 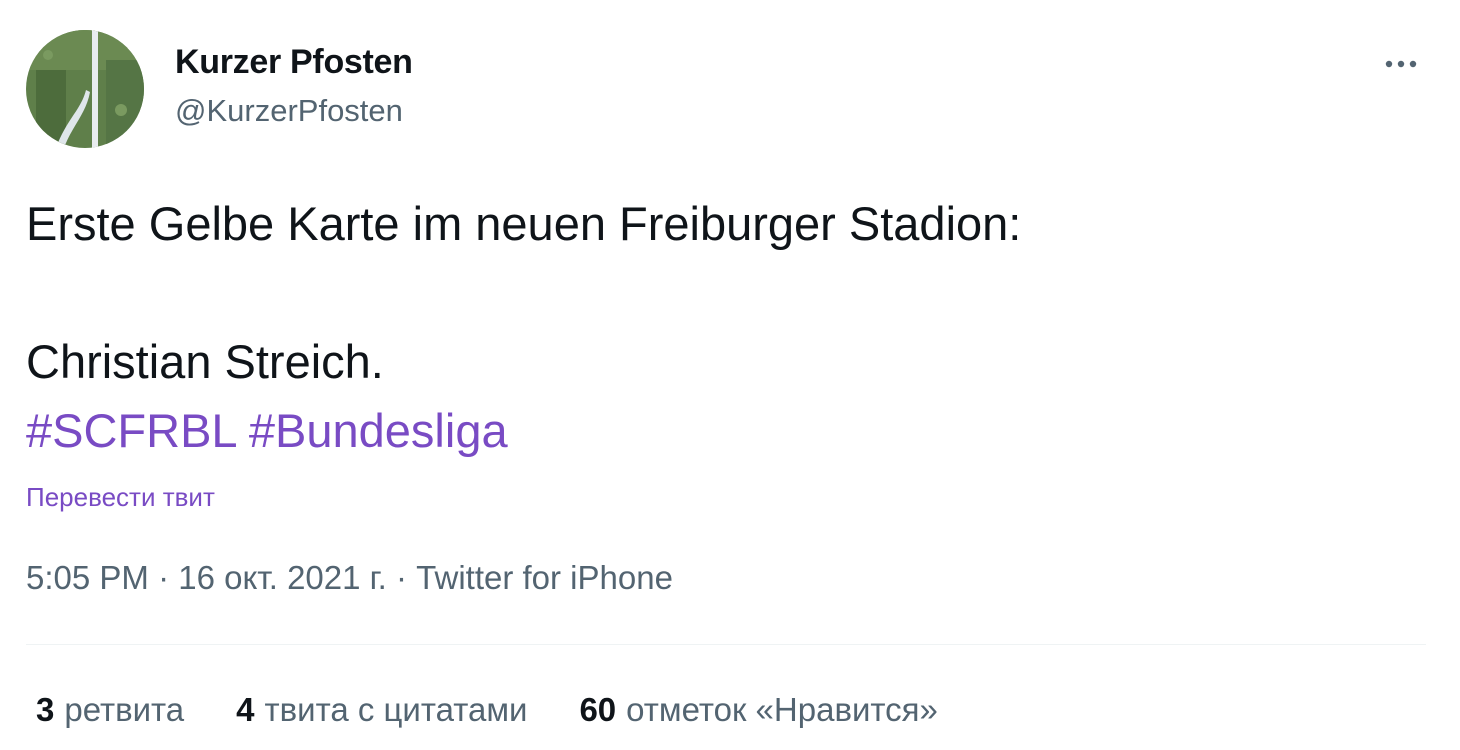 What do you see at coordinates (124, 709) in the screenshot?
I see `retweets-label: ретвита` at bounding box center [124, 709].